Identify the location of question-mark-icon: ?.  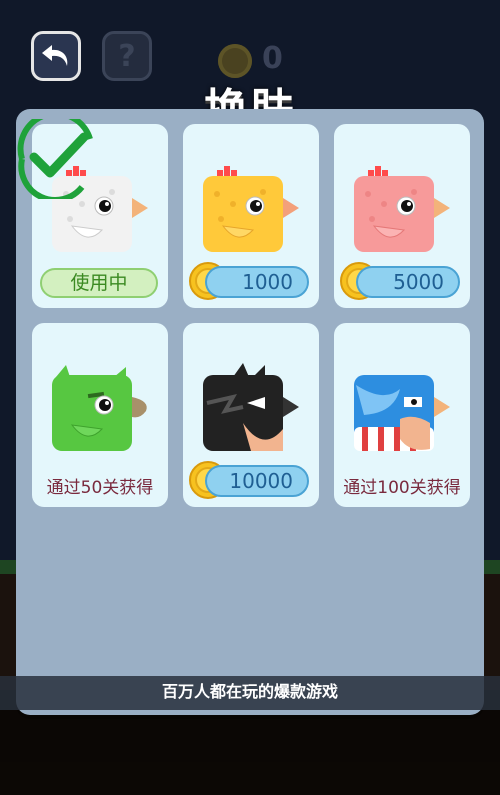
(127, 56).